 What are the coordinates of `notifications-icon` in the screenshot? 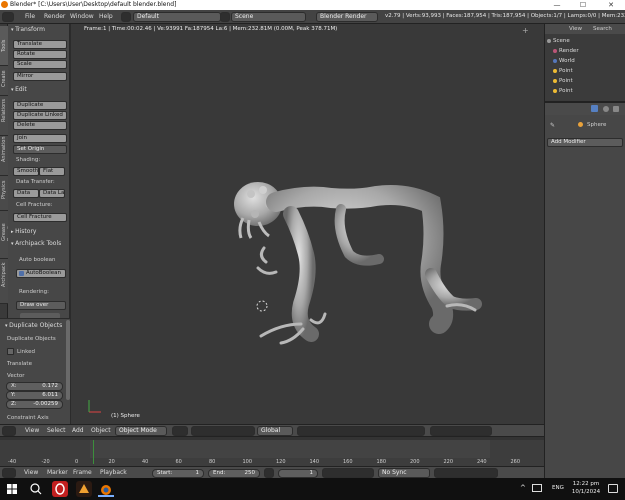 It's located at (613, 488).